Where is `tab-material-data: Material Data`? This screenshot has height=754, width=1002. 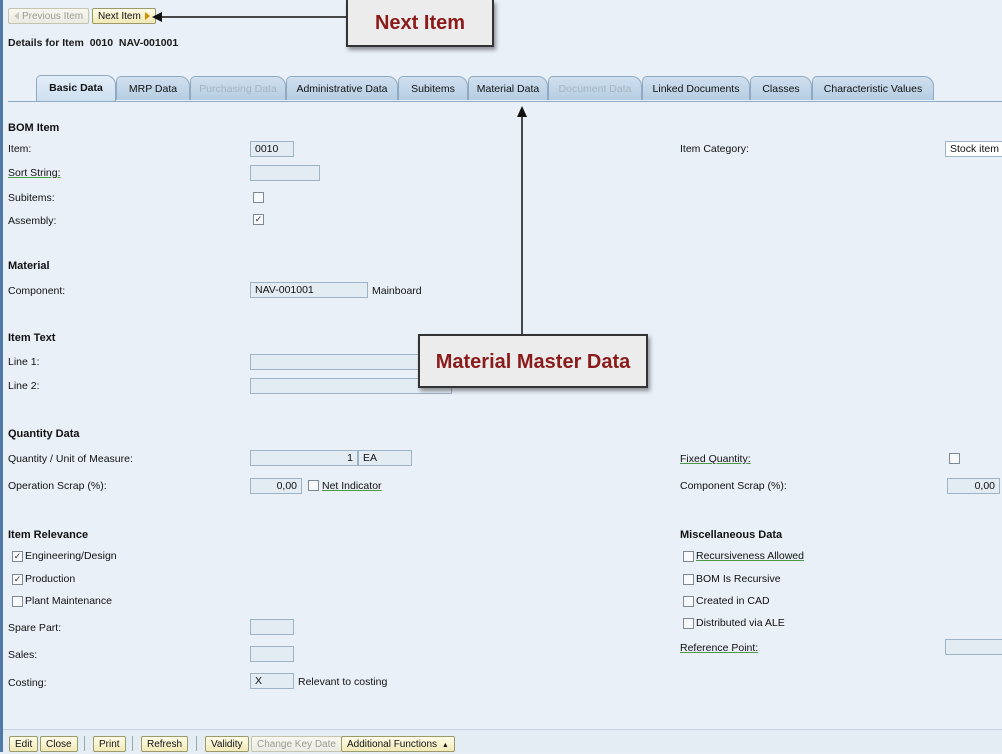
tab-material-data: Material Data is located at coordinates (508, 88).